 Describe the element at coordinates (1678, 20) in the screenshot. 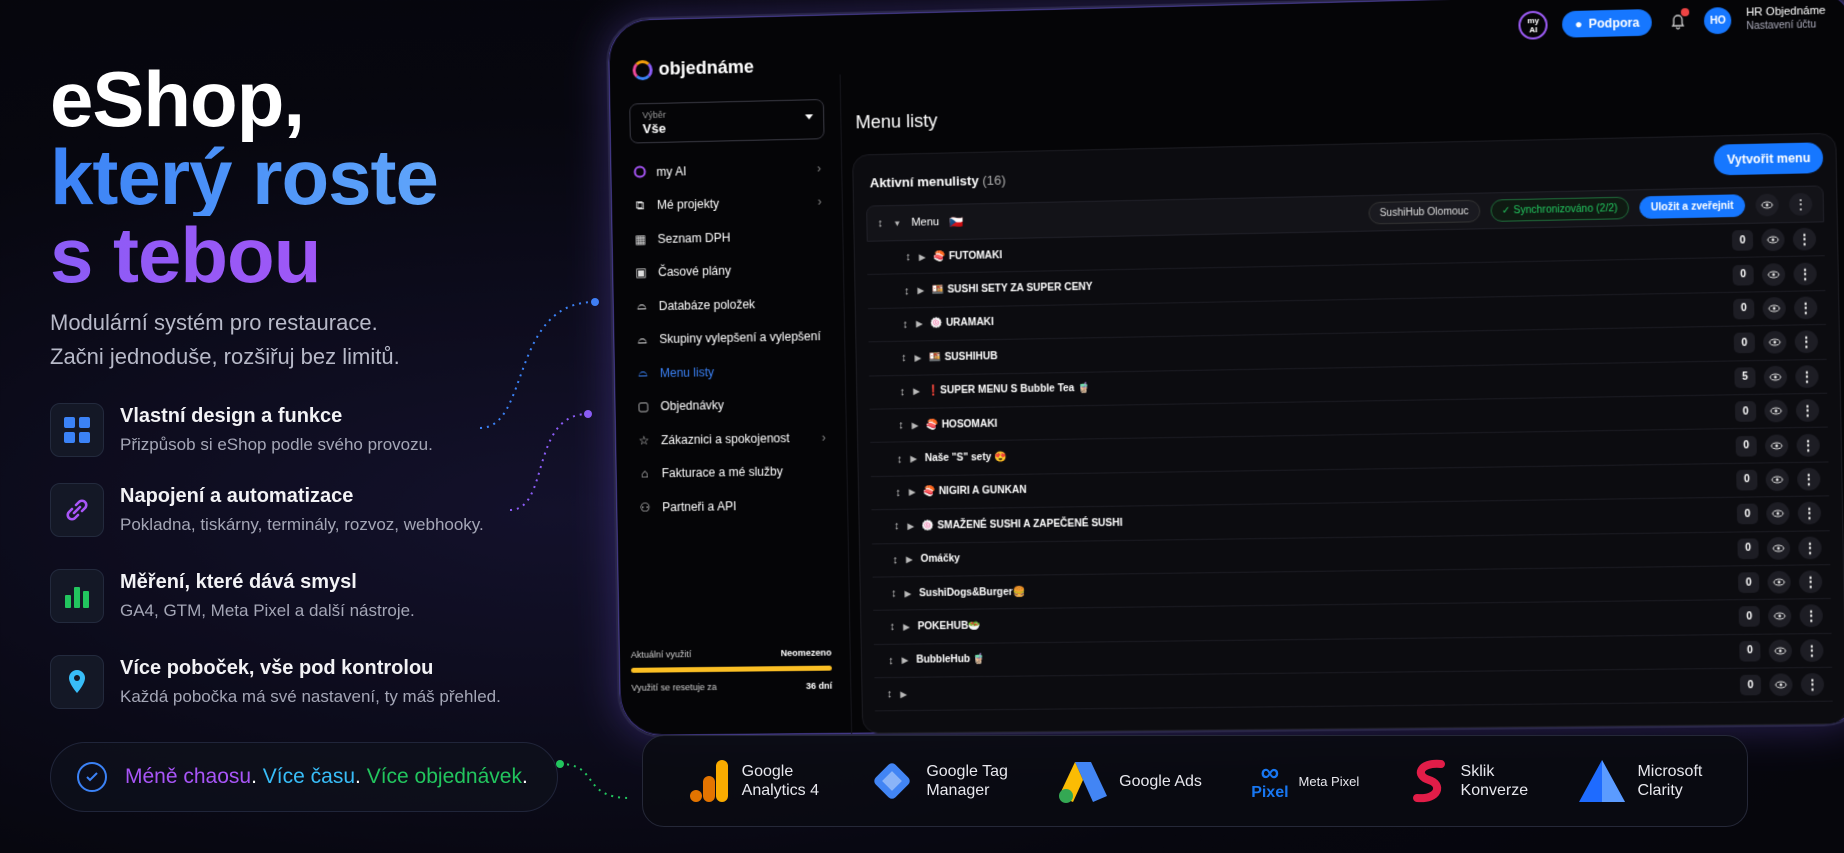

I see `notifications-button` at that location.